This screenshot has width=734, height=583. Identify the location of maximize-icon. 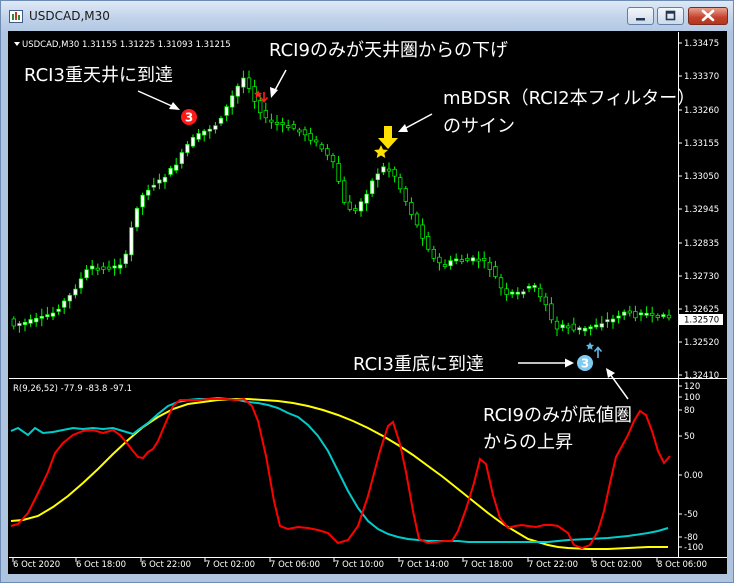
(670, 15).